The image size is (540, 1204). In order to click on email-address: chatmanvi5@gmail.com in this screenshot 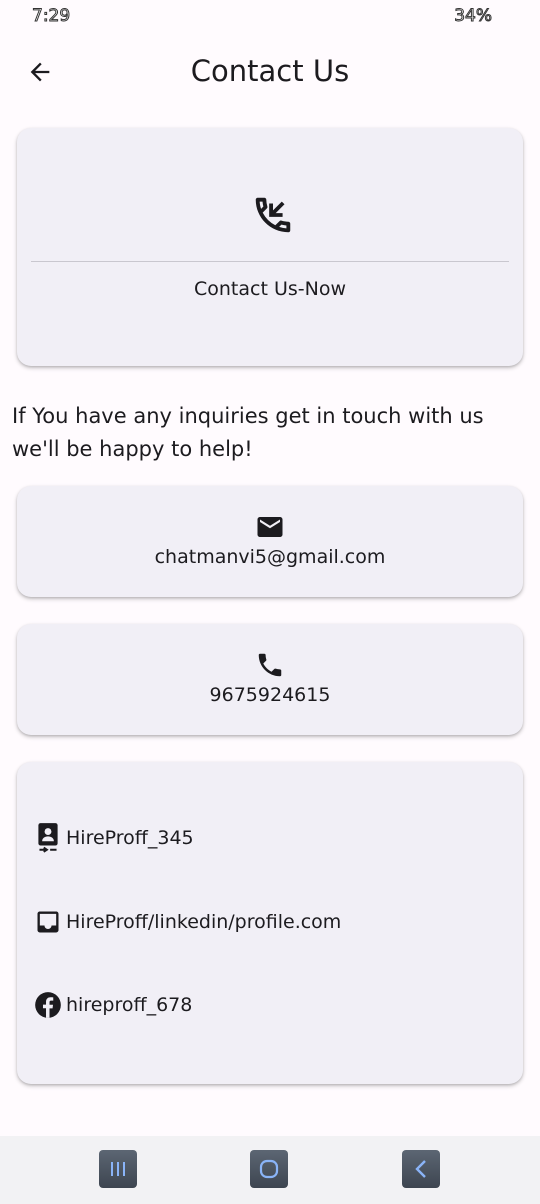, I will do `click(270, 557)`.